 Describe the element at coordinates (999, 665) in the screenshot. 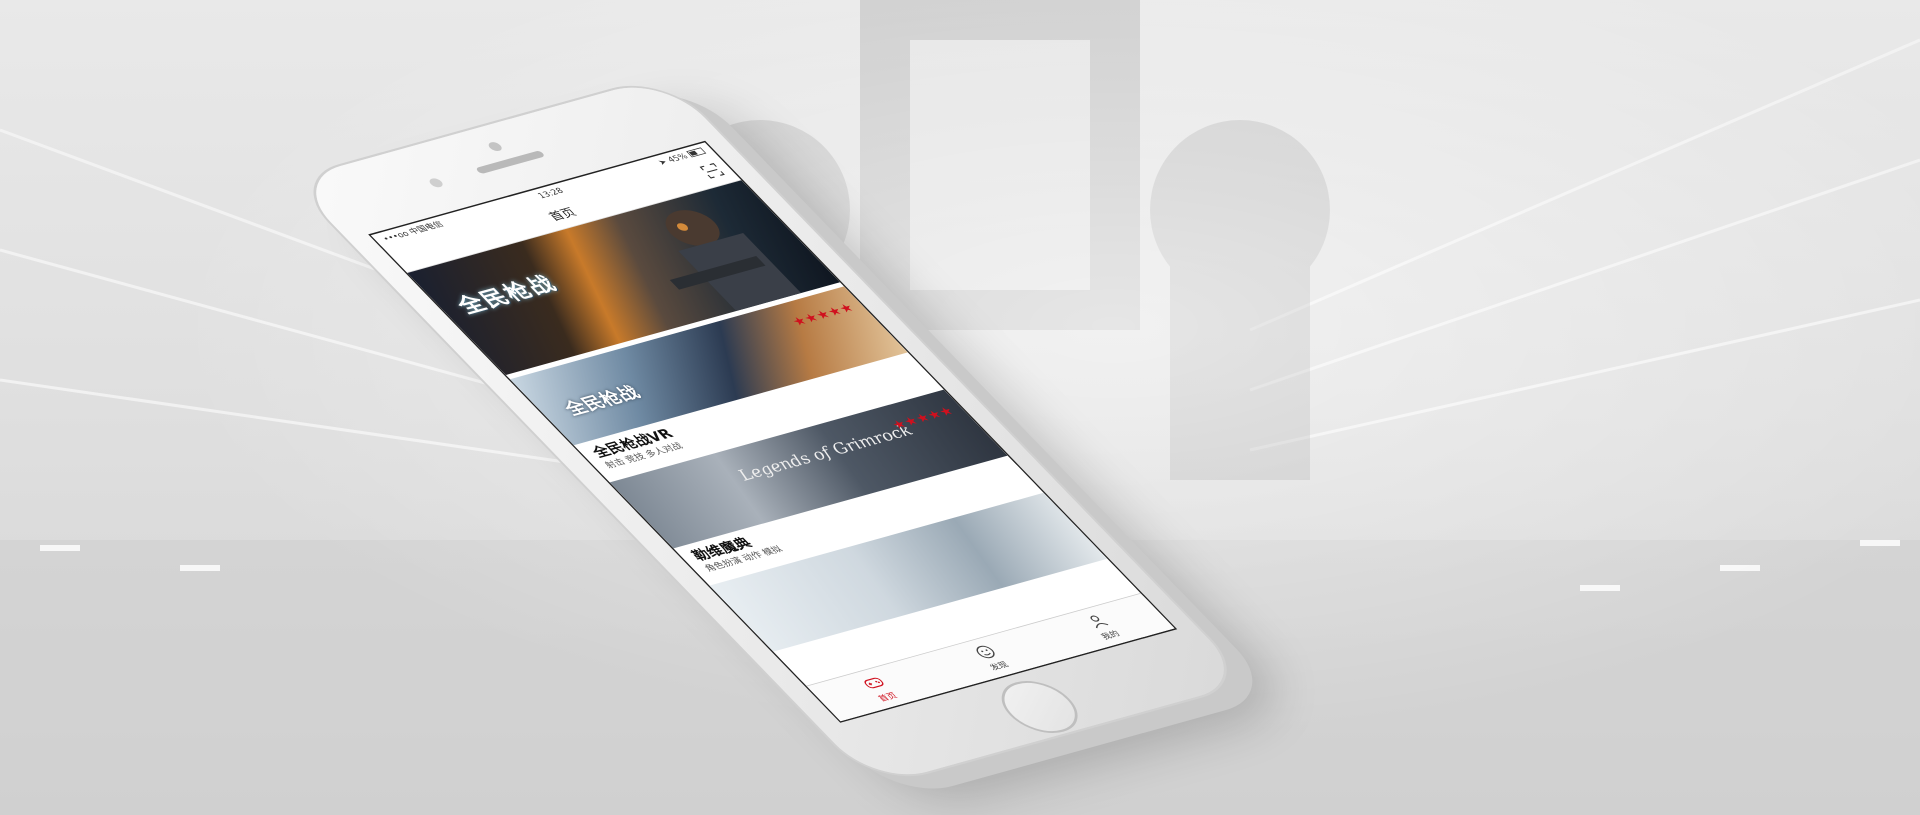

I see `tab-label: 发现` at that location.